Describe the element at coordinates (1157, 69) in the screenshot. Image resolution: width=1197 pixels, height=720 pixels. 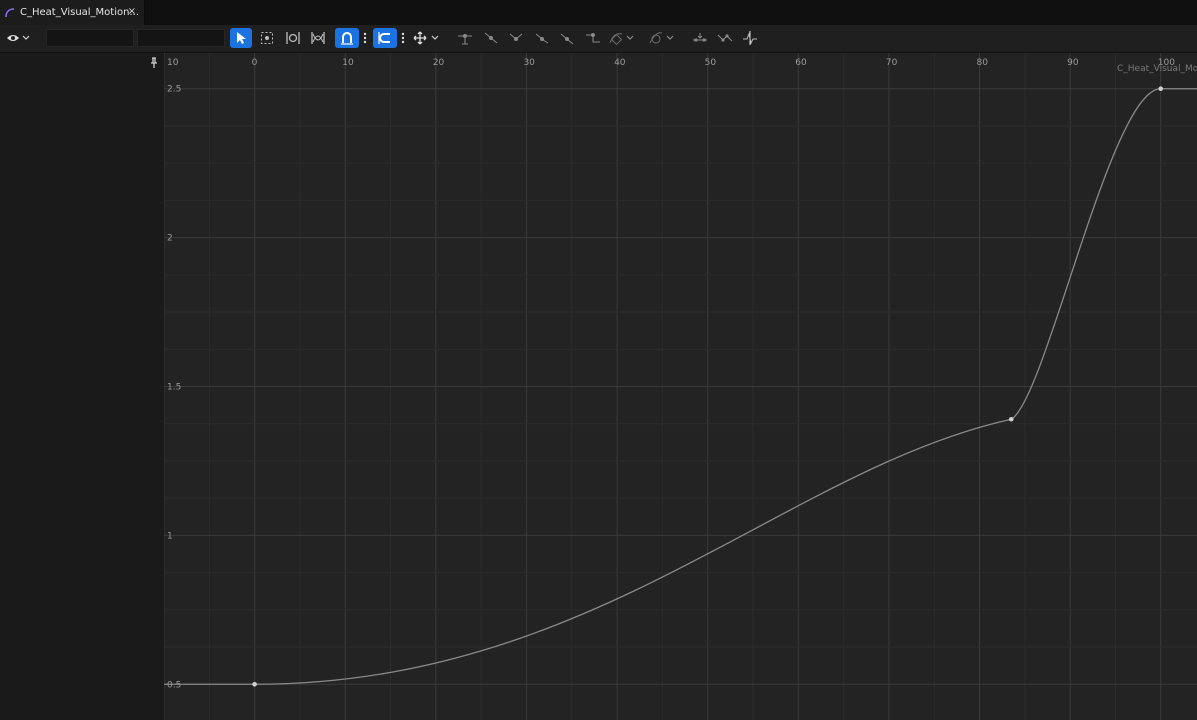
I see `curve-name-label: C_Heat_Visual_Mo` at that location.